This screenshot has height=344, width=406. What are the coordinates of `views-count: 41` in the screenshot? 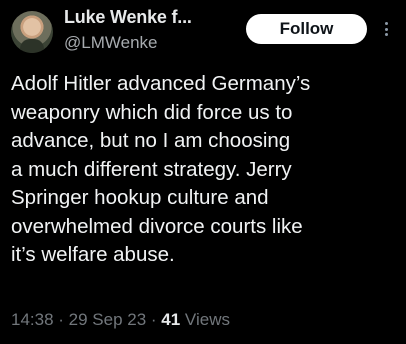 It's located at (171, 319).